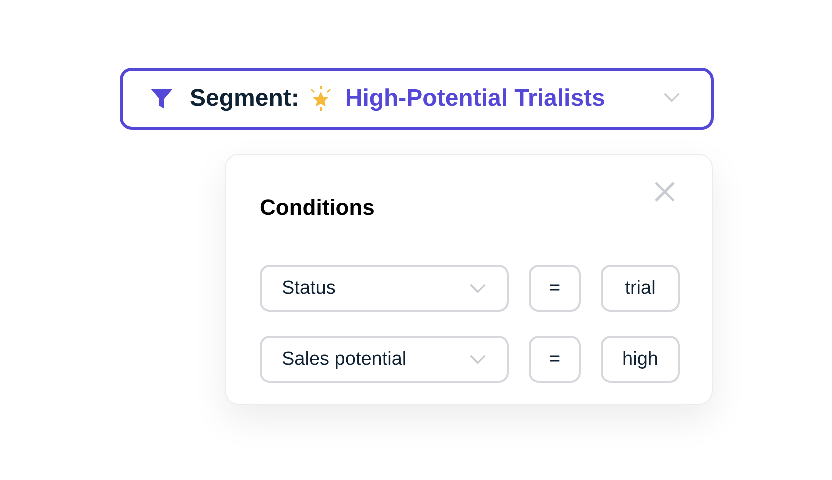 The image size is (832, 480). What do you see at coordinates (640, 288) in the screenshot?
I see `value-field: trial` at bounding box center [640, 288].